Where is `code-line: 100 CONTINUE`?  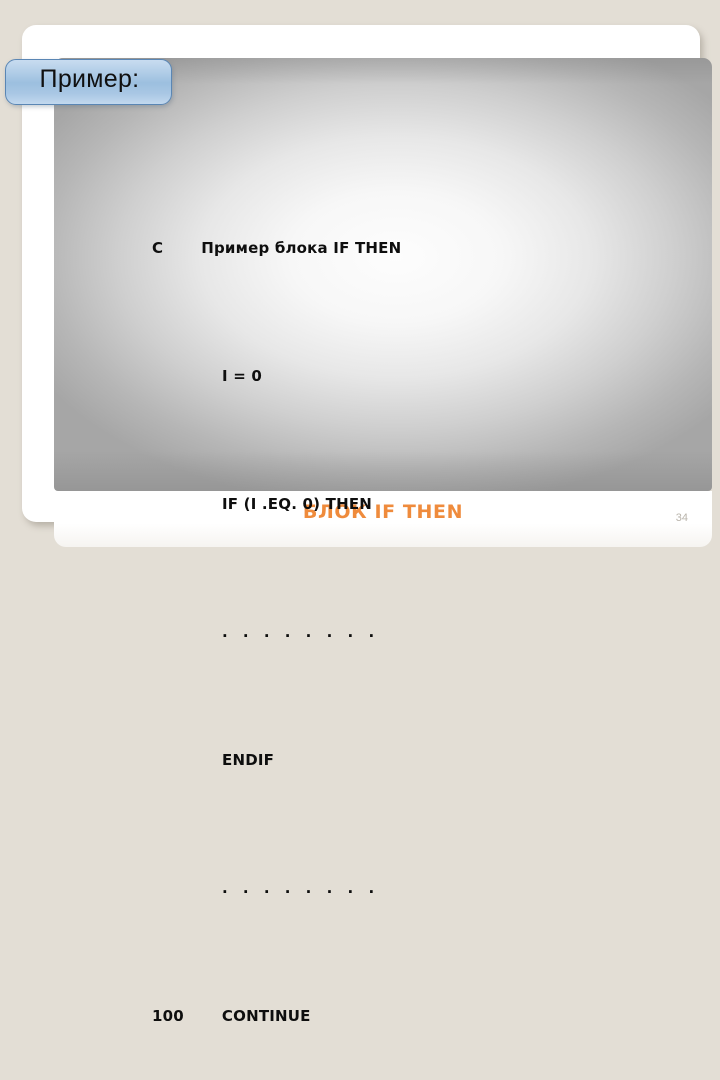 code-line: 100 CONTINUE is located at coordinates (276, 1016).